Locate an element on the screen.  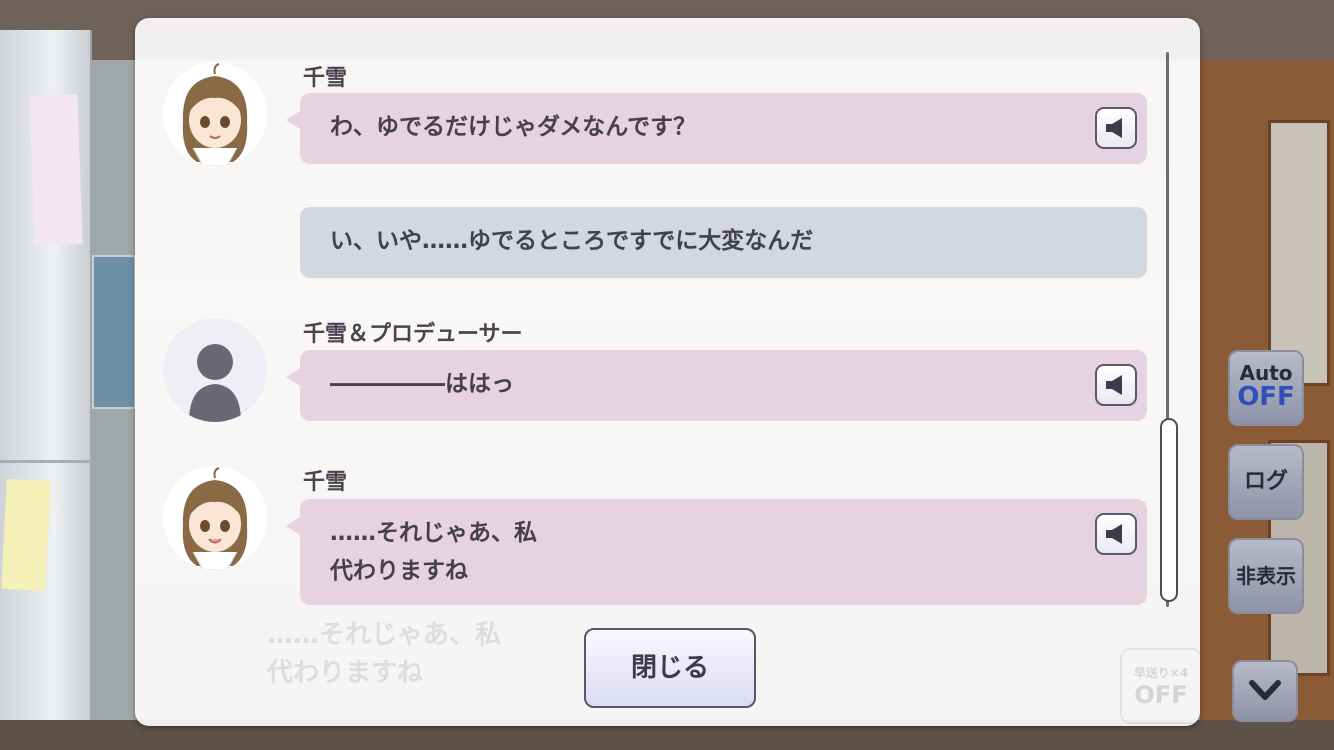
close-button: 閉じる is located at coordinates (670, 668).